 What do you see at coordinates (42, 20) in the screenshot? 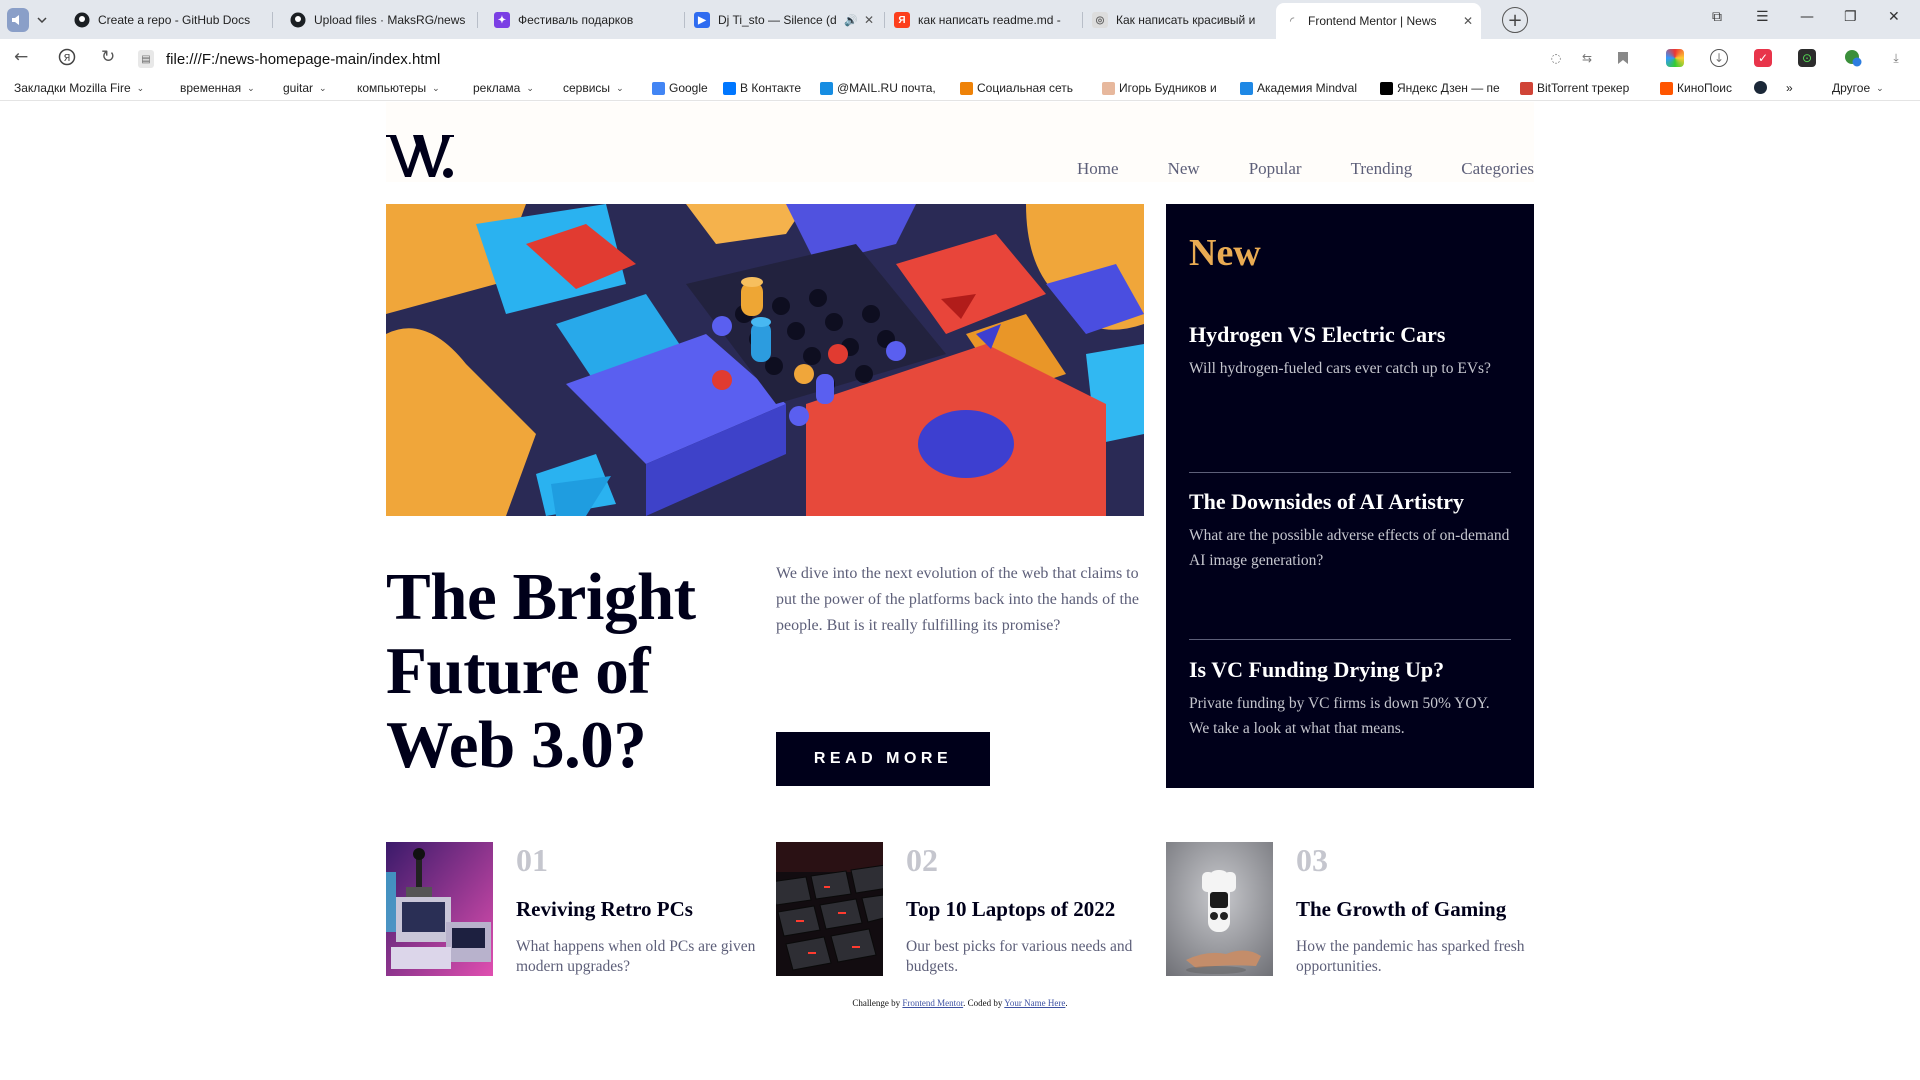
I see `tab-list-chevron-icon` at bounding box center [42, 20].